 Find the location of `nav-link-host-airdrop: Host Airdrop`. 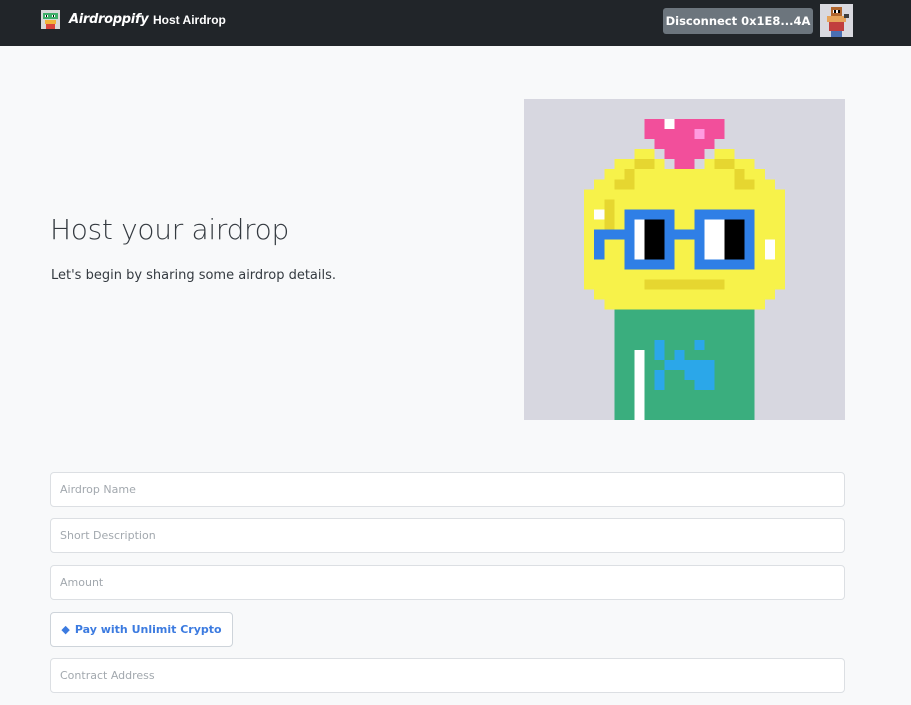

nav-link-host-airdrop: Host Airdrop is located at coordinates (189, 20).